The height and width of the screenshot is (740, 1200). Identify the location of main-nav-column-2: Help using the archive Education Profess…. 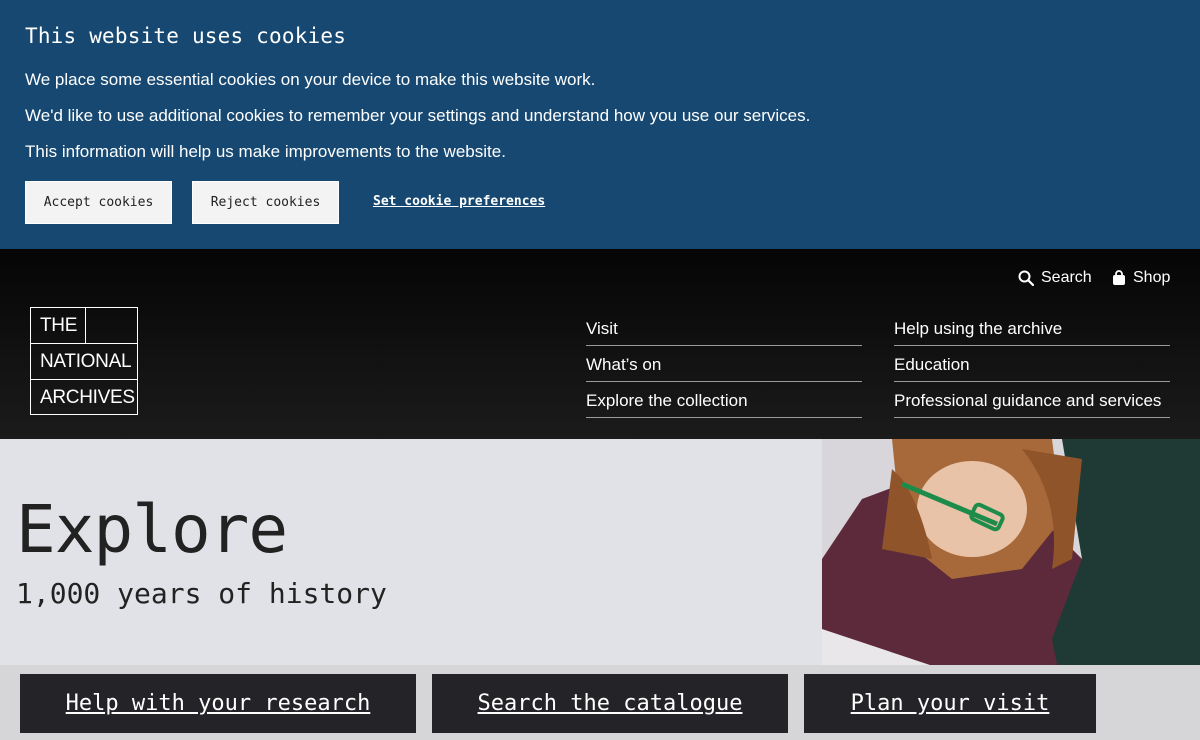
(1032, 365).